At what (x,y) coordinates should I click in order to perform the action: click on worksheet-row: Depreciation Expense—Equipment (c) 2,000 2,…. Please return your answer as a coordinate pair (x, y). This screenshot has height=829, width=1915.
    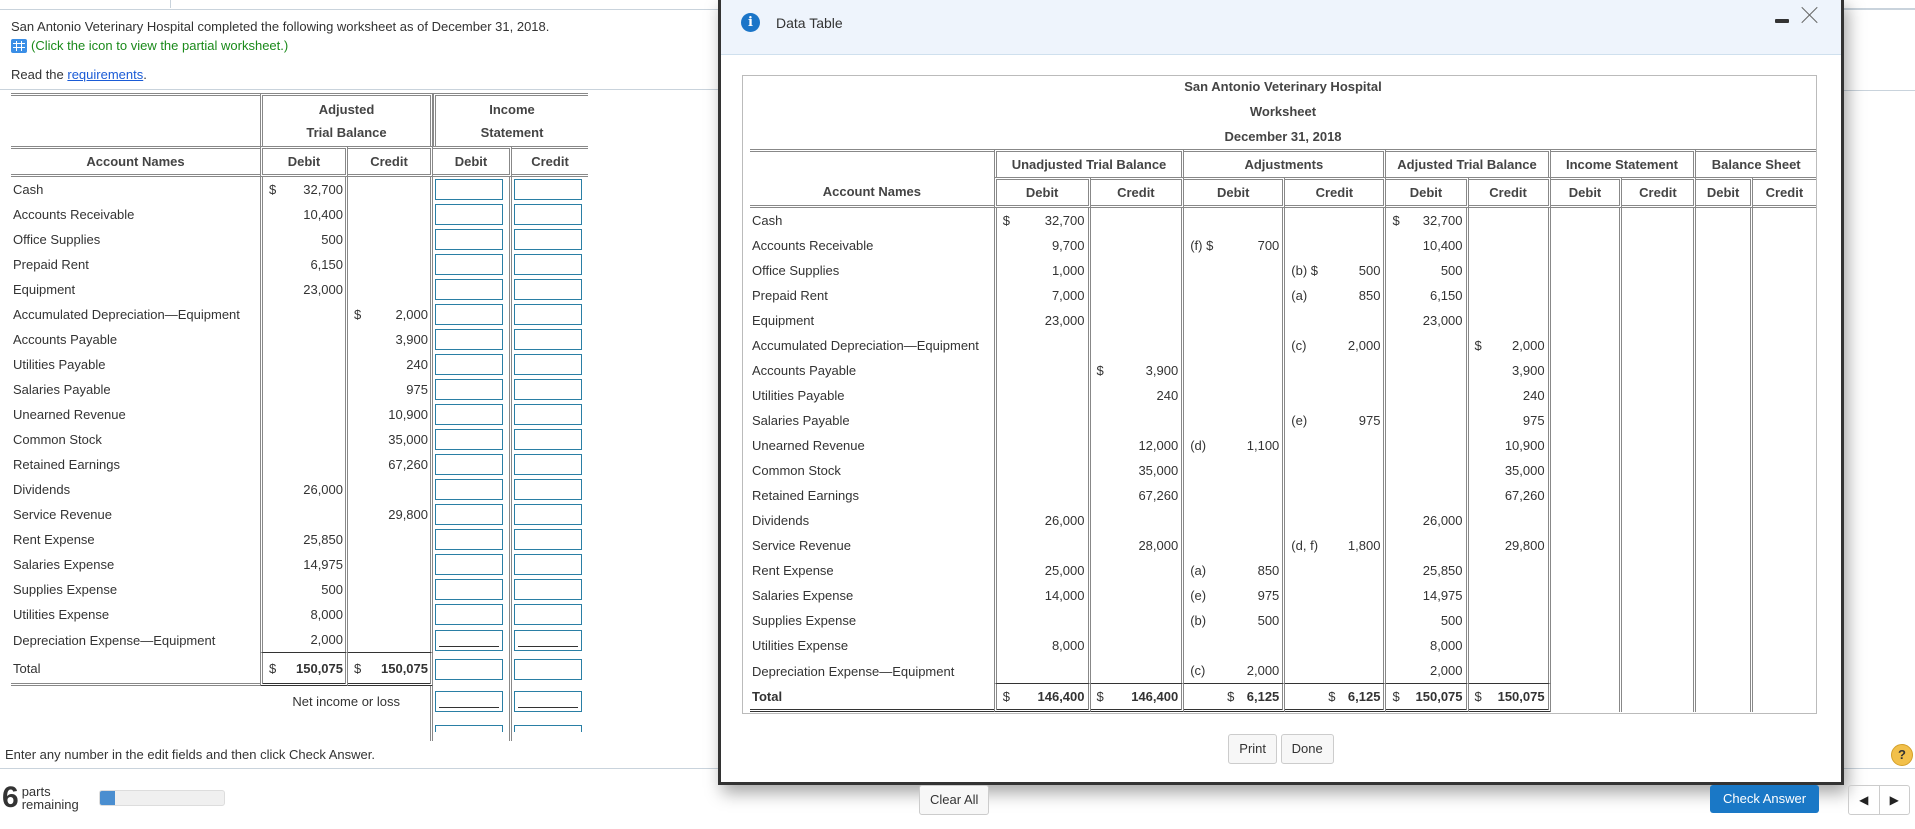
    Looking at the image, I should click on (1283, 671).